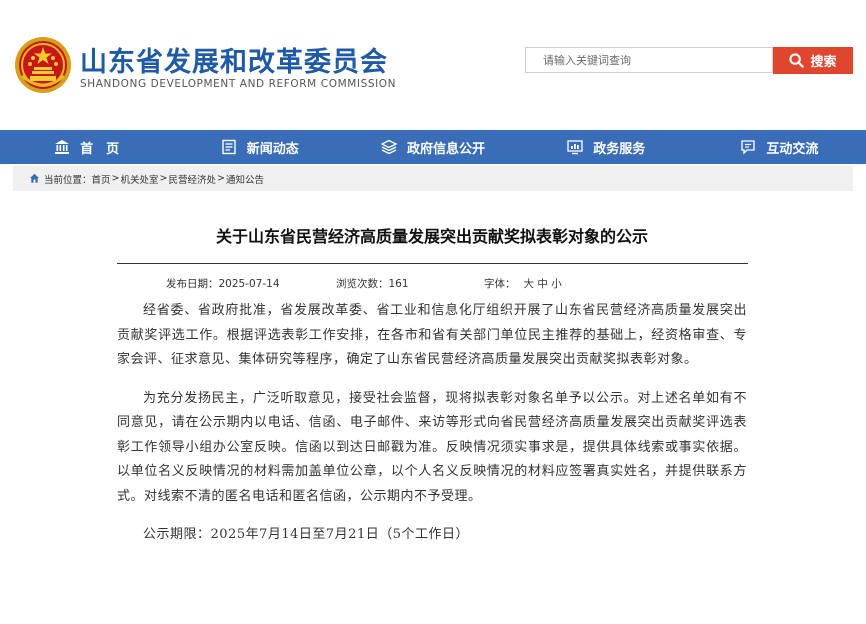 The width and height of the screenshot is (866, 624). Describe the element at coordinates (529, 284) in the screenshot. I see `font-size-large: 大` at that location.